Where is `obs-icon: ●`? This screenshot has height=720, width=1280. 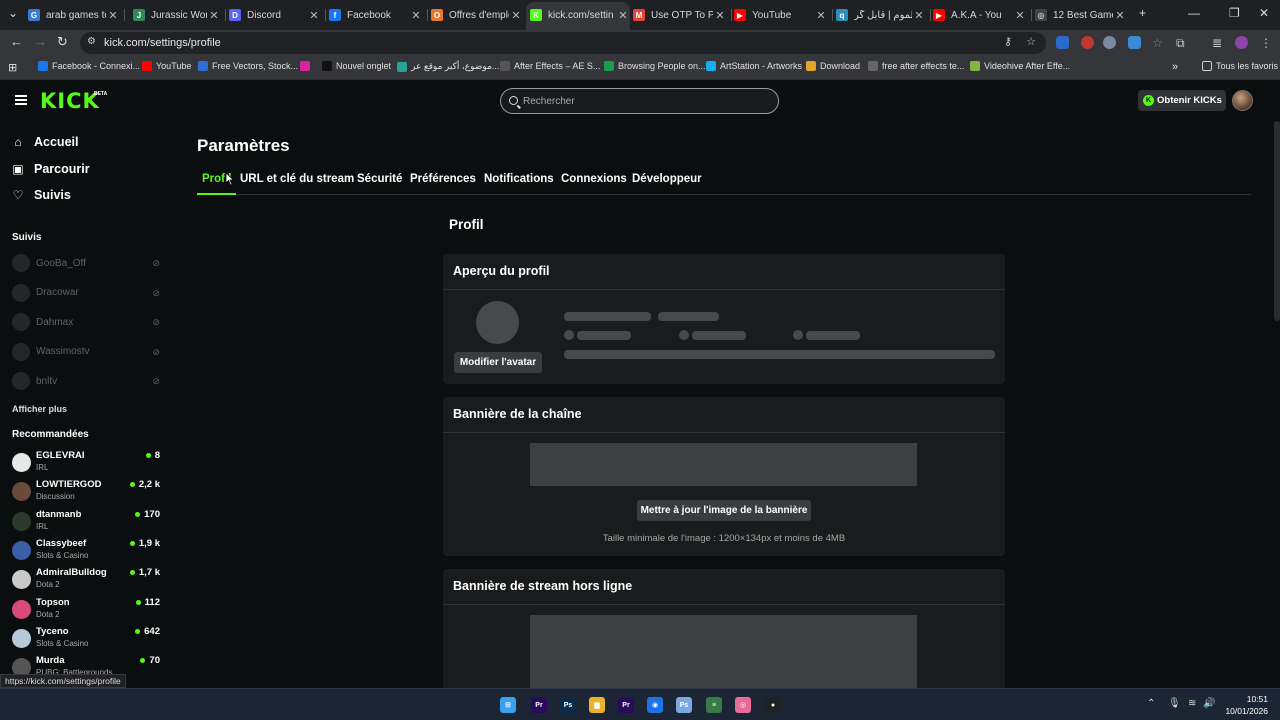
obs-icon: ● is located at coordinates (773, 705).